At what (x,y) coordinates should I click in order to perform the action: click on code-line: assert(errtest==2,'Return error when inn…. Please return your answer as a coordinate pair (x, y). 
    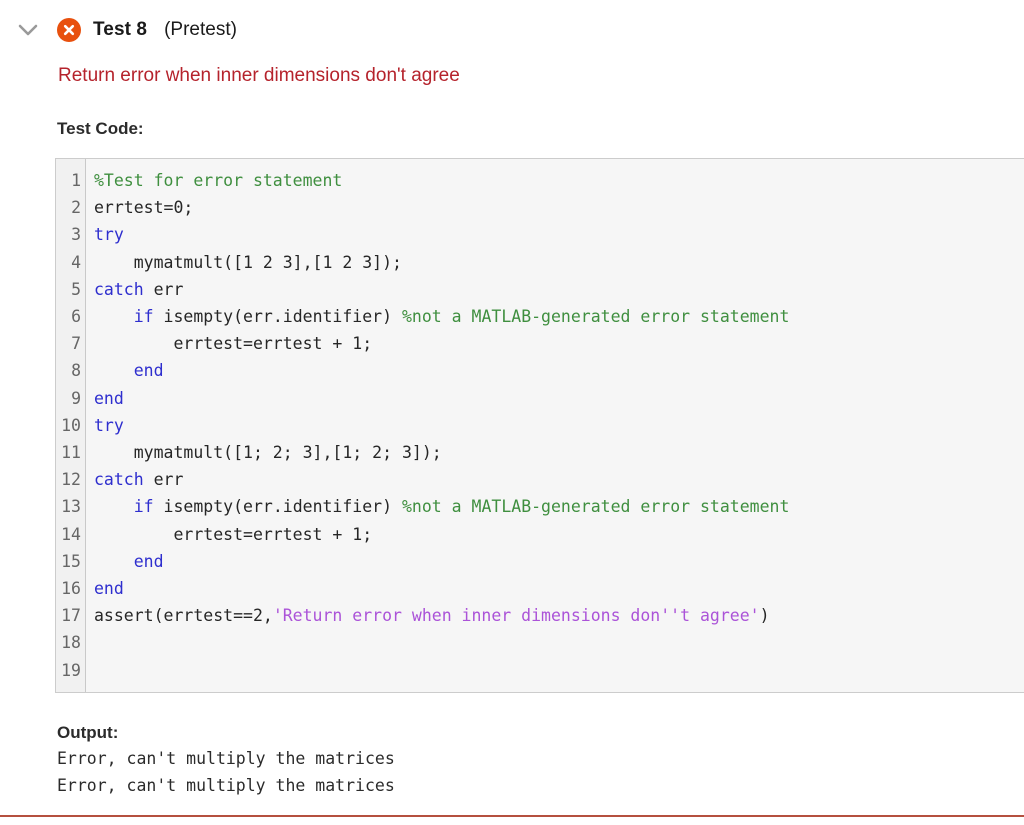
    Looking at the image, I should click on (559, 615).